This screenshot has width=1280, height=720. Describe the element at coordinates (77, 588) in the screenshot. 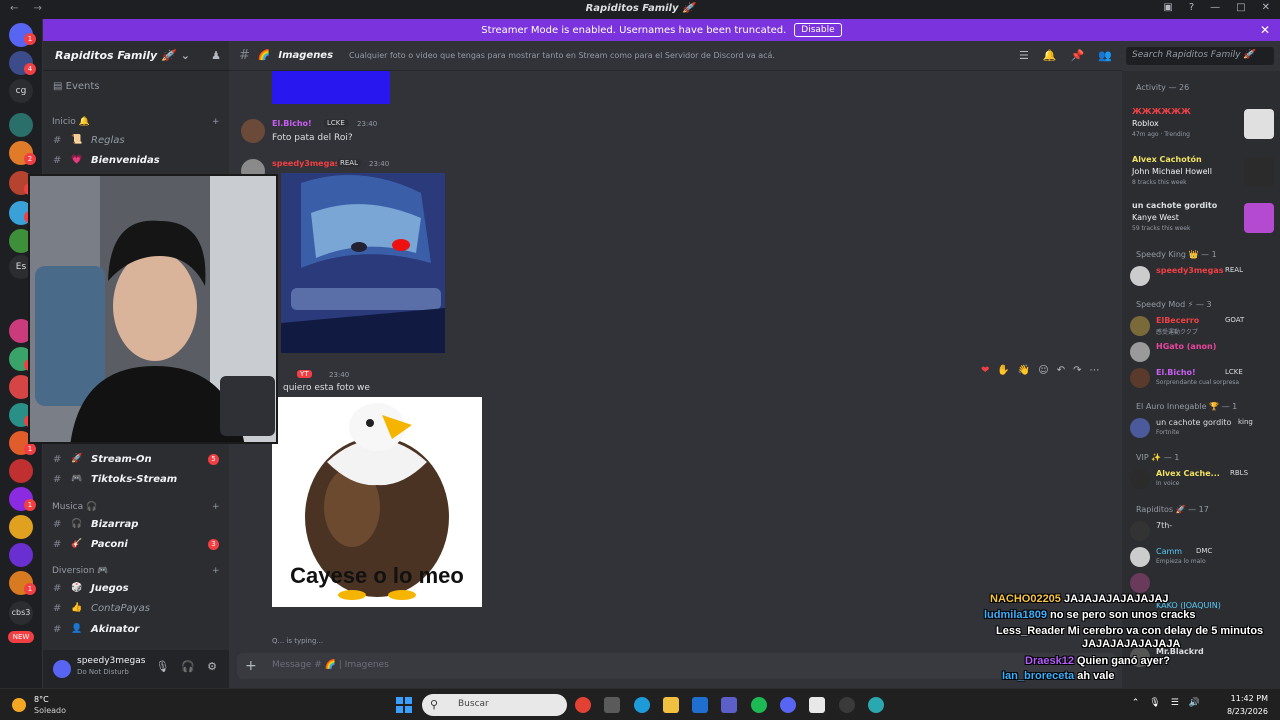

I see `channel-emoji: 🎲` at that location.